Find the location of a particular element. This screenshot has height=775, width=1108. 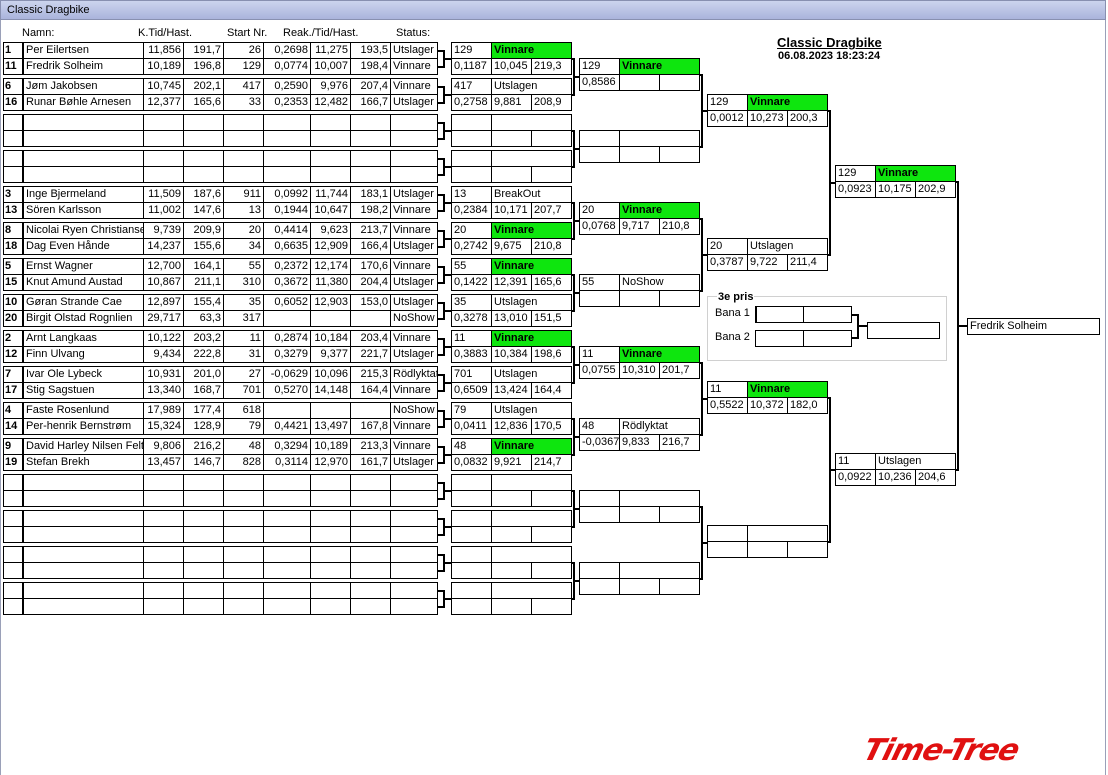

entry-name: Per Eilertsen is located at coordinates (83, 50).